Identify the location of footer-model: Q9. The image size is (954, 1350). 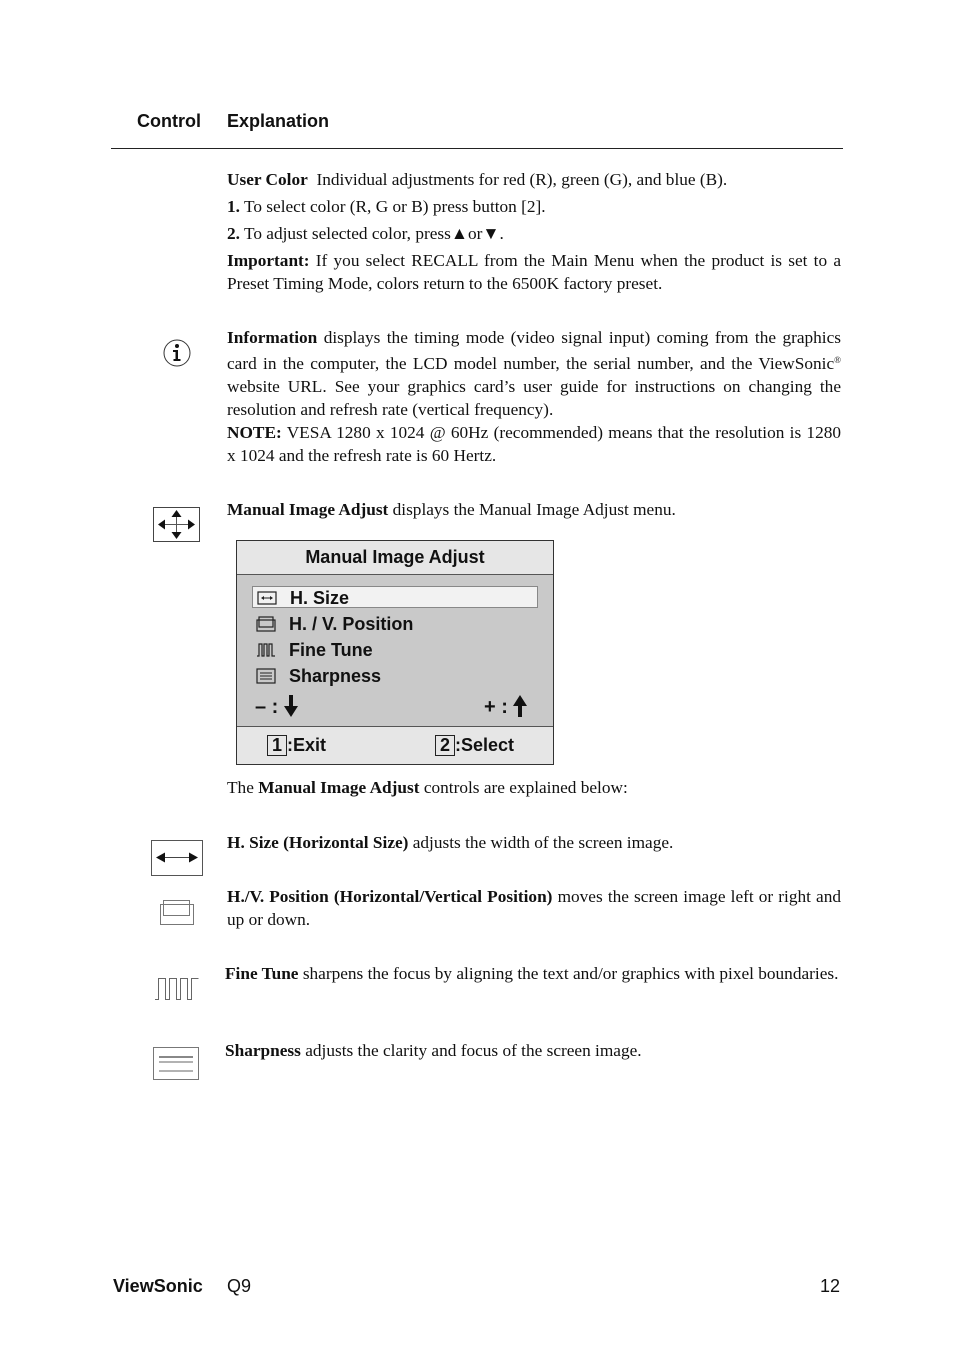
(239, 1286).